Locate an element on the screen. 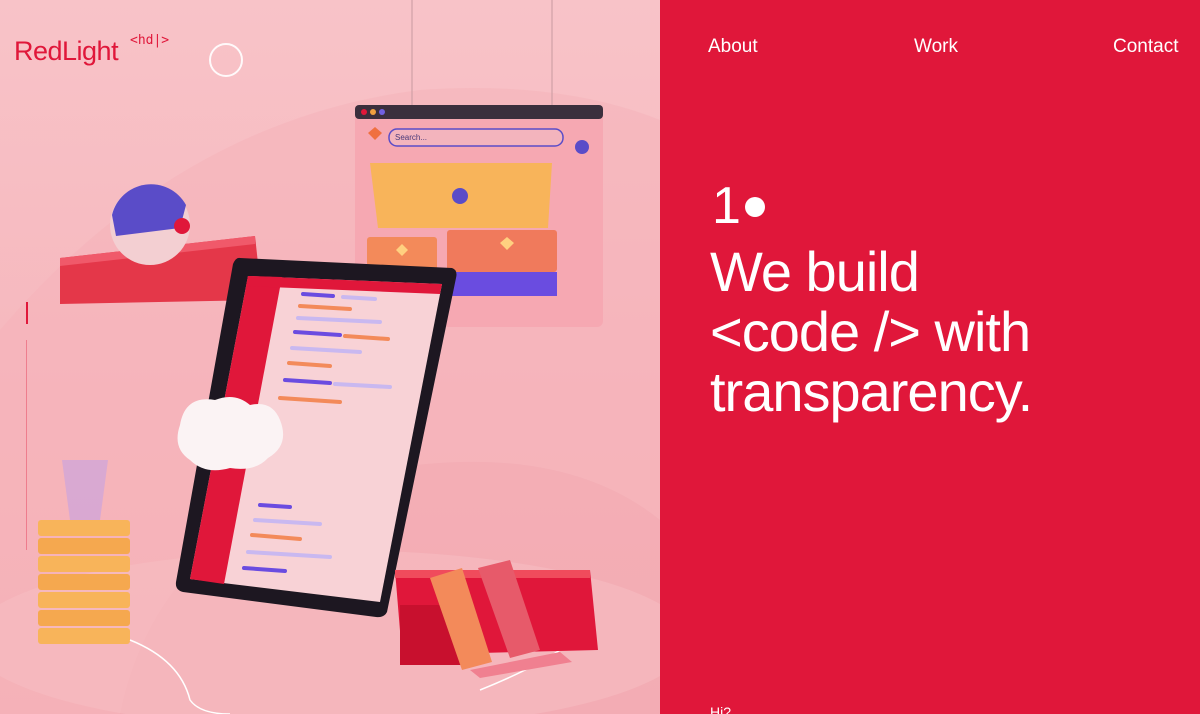 The image size is (1200, 714). brand-logo: RedLight is located at coordinates (66, 51).